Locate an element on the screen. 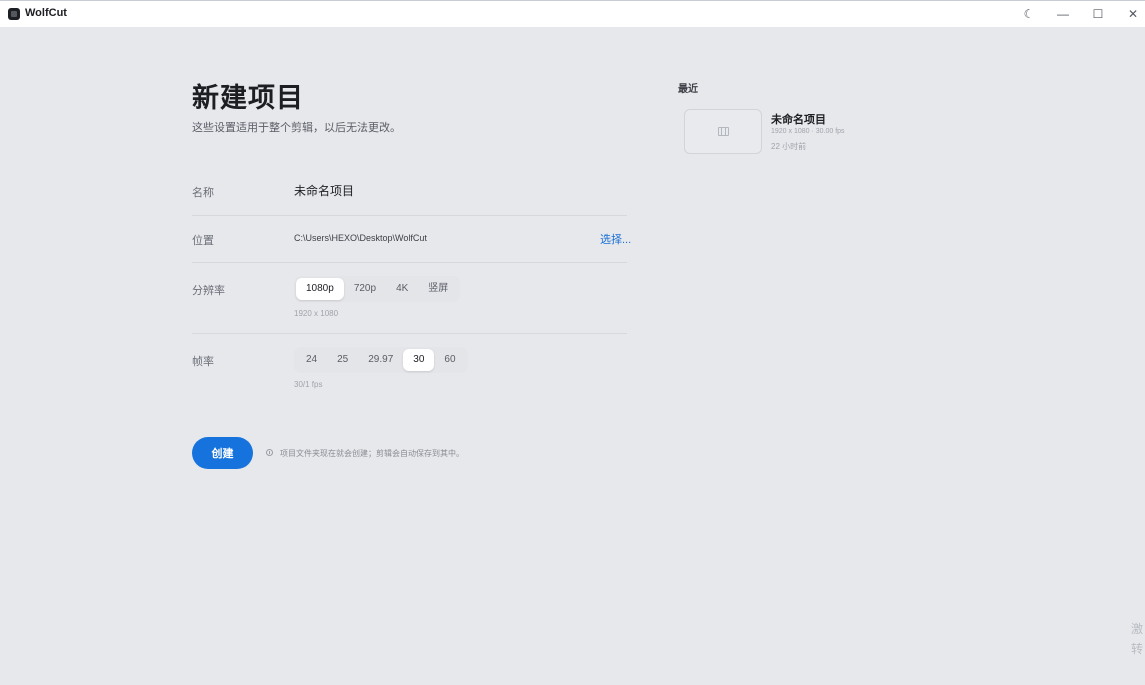  page-title: 新建项目 is located at coordinates (248, 98).